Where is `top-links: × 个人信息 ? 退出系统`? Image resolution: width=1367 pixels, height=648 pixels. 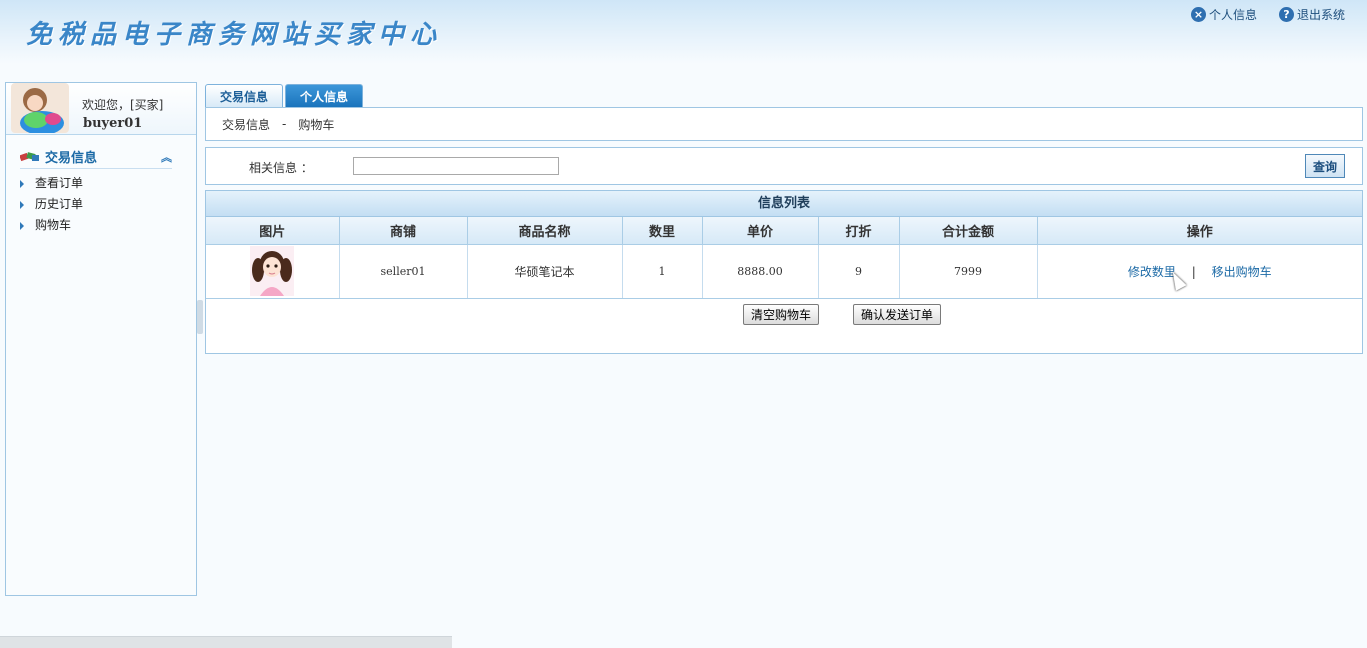 top-links: × 个人信息 ? 退出系统 is located at coordinates (1267, 14).